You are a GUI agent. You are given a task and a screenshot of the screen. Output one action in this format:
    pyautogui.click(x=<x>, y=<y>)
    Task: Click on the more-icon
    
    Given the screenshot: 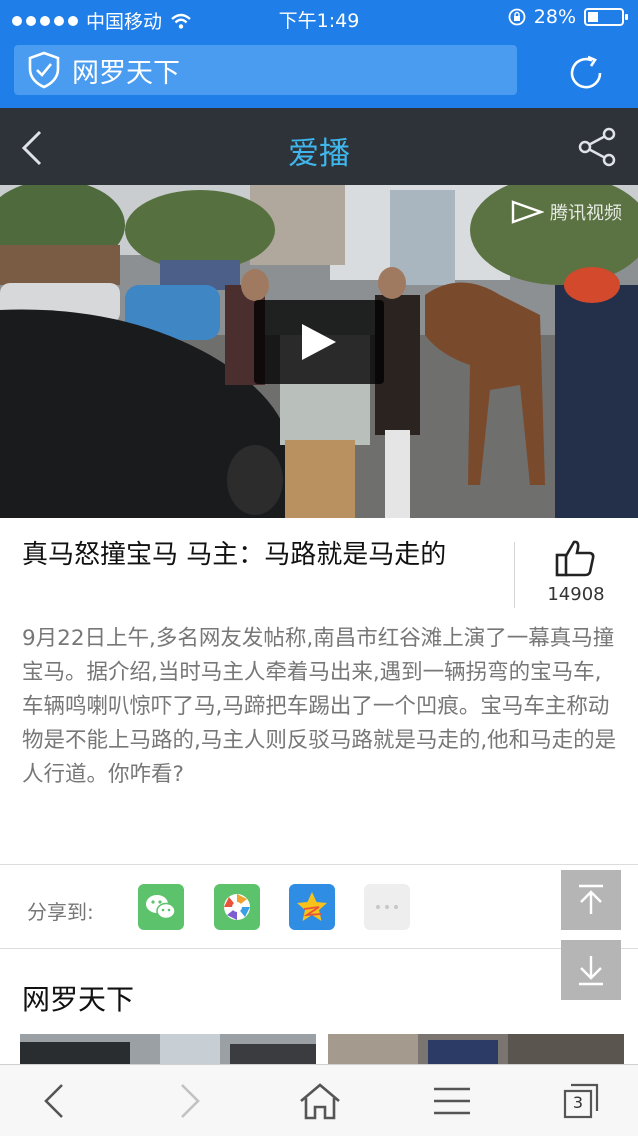 What is the action you would take?
    pyautogui.click(x=387, y=907)
    